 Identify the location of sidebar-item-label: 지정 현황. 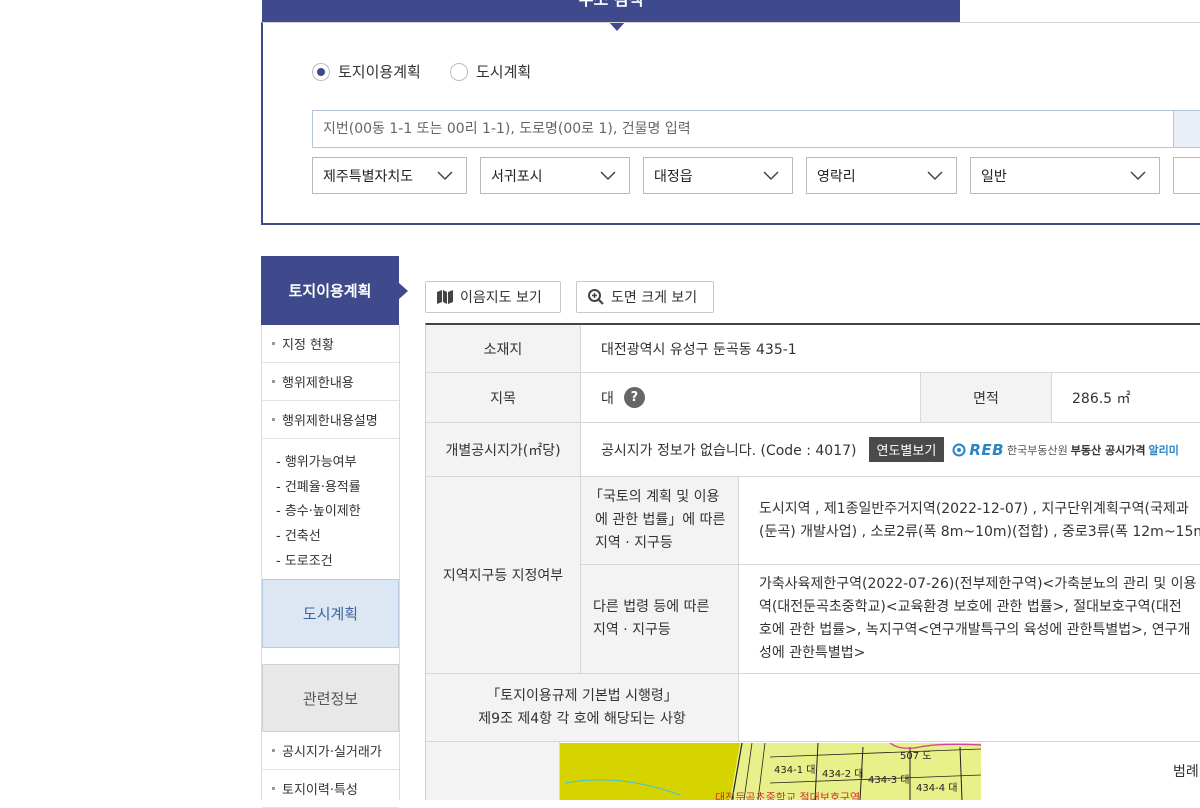
(308, 345).